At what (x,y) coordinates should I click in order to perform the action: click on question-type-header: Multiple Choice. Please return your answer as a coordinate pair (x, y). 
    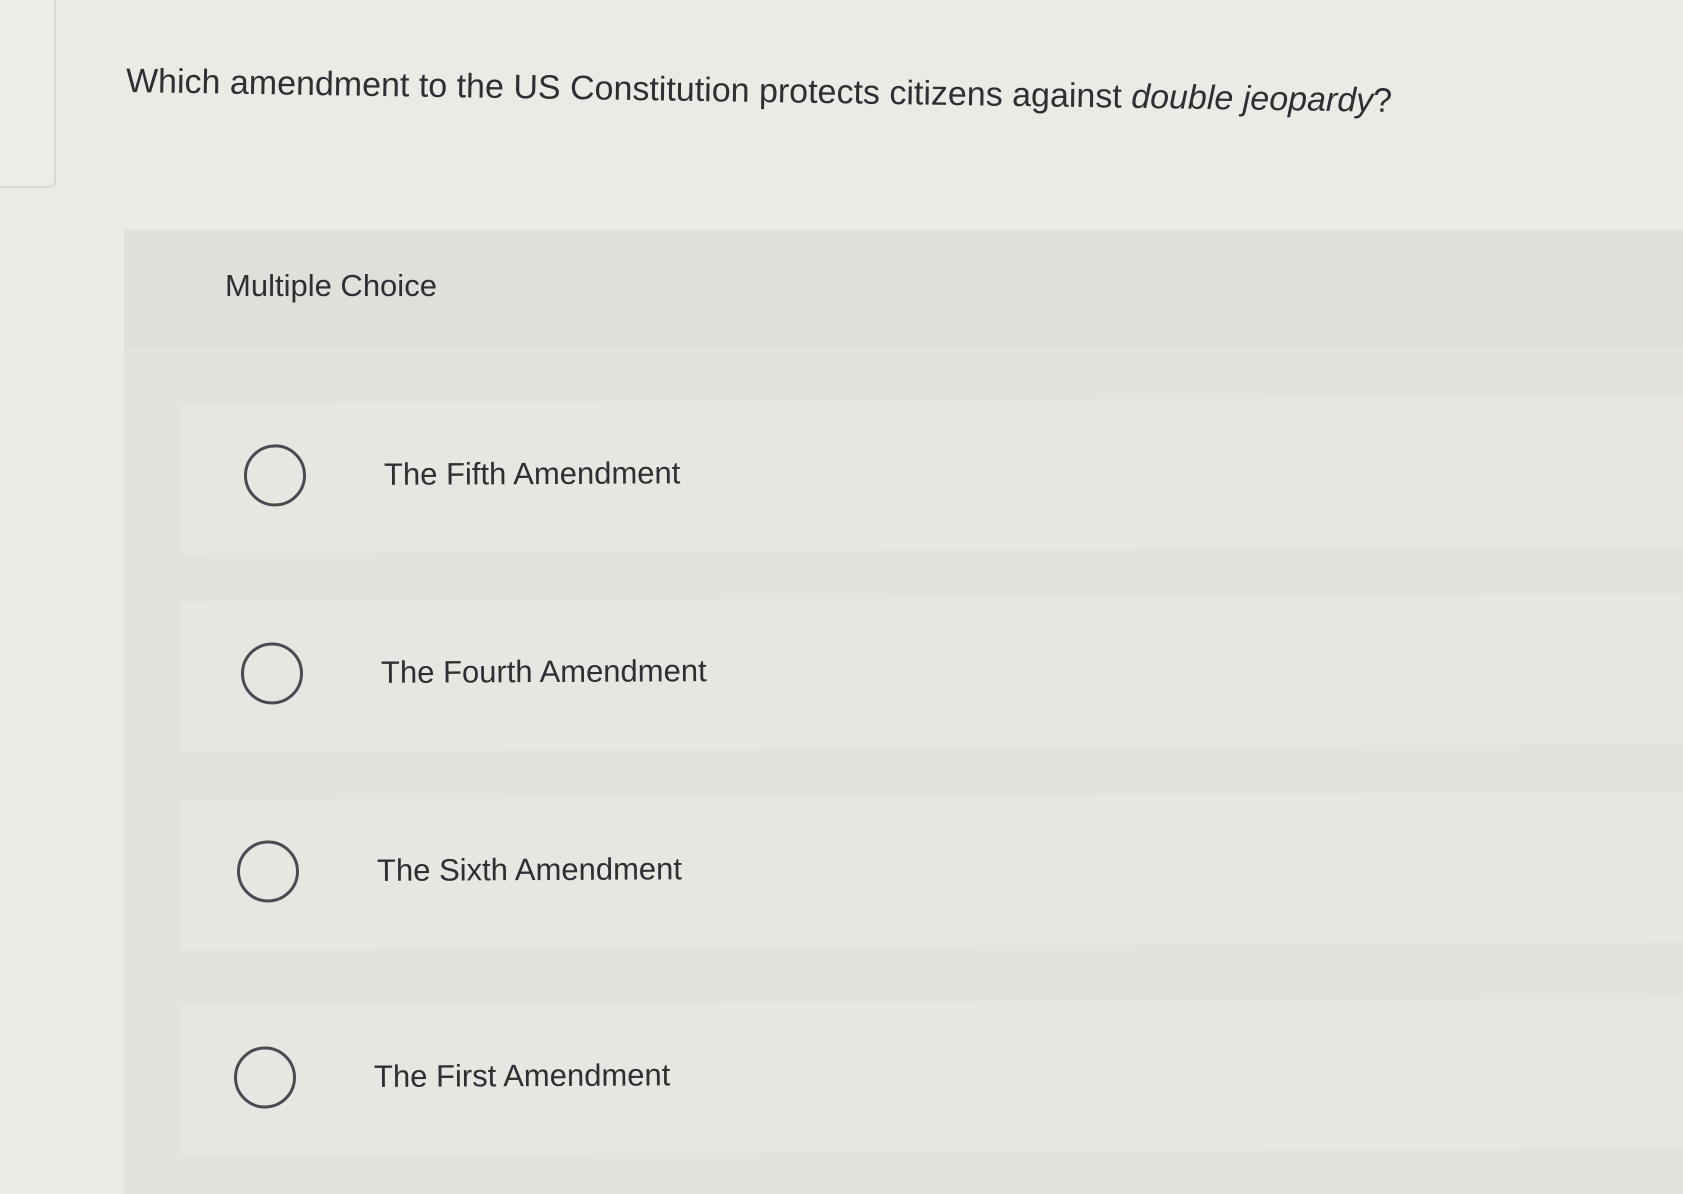
    Looking at the image, I should click on (903, 289).